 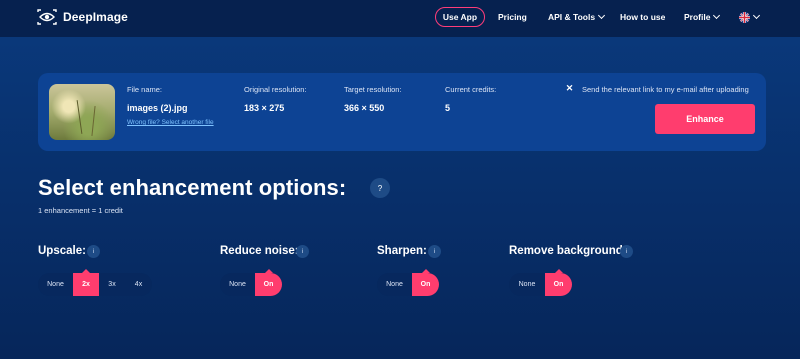 I want to click on remove-background-option-on: On, so click(x=558, y=282).